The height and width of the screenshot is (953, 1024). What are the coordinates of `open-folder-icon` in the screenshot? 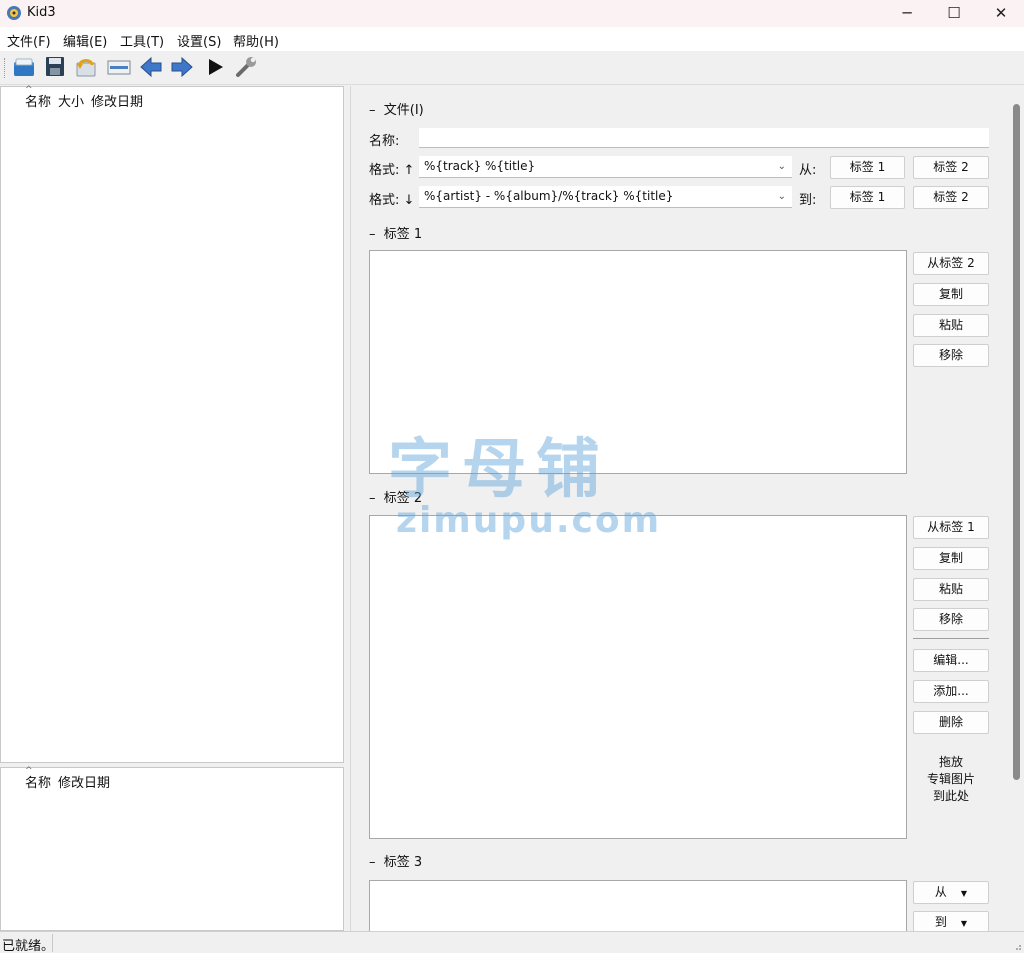 It's located at (24, 67).